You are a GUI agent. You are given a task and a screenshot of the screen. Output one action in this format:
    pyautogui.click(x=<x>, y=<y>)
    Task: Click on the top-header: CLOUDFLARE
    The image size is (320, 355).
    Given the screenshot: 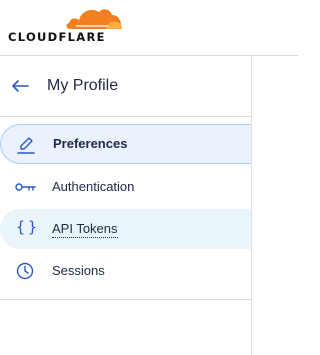 What is the action you would take?
    pyautogui.click(x=149, y=28)
    